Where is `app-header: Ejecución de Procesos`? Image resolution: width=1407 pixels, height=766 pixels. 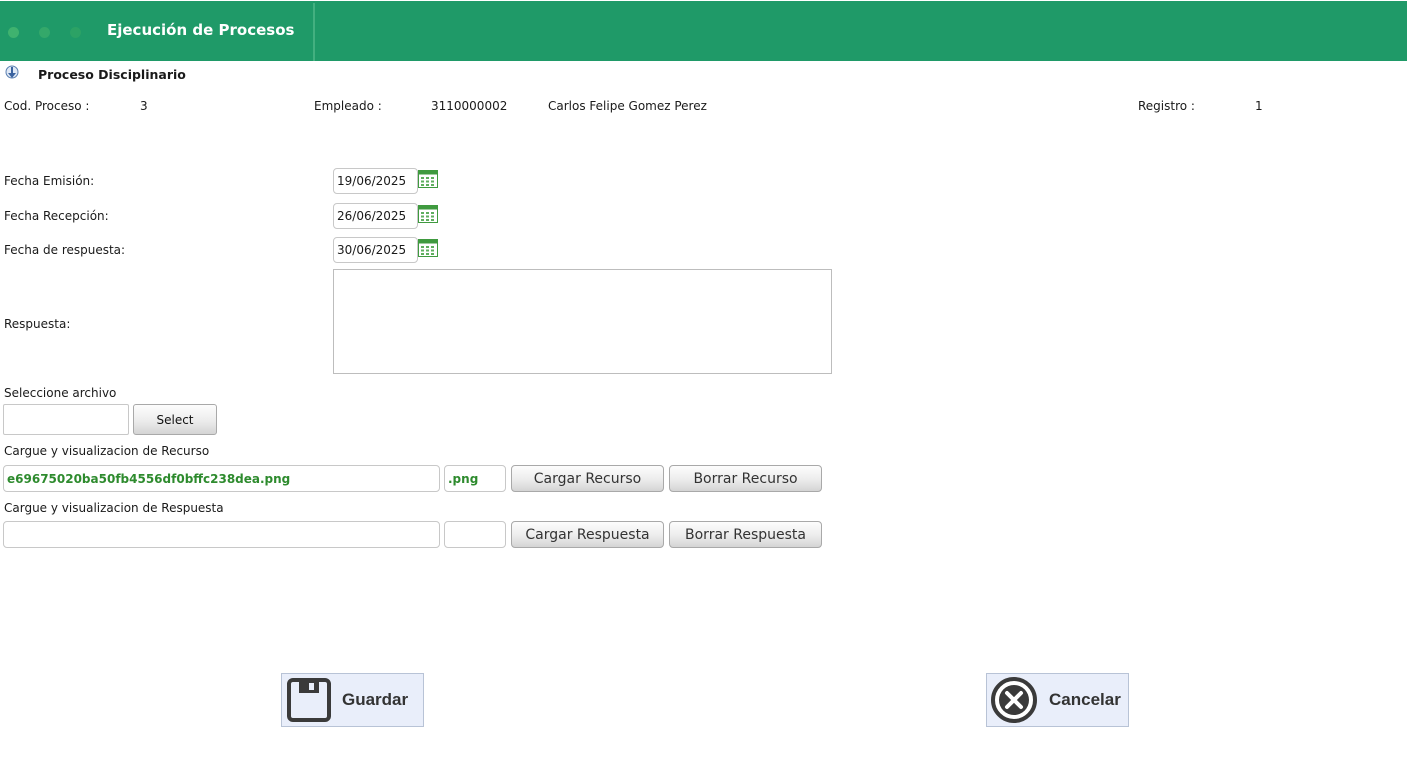 app-header: Ejecución de Procesos is located at coordinates (703, 31).